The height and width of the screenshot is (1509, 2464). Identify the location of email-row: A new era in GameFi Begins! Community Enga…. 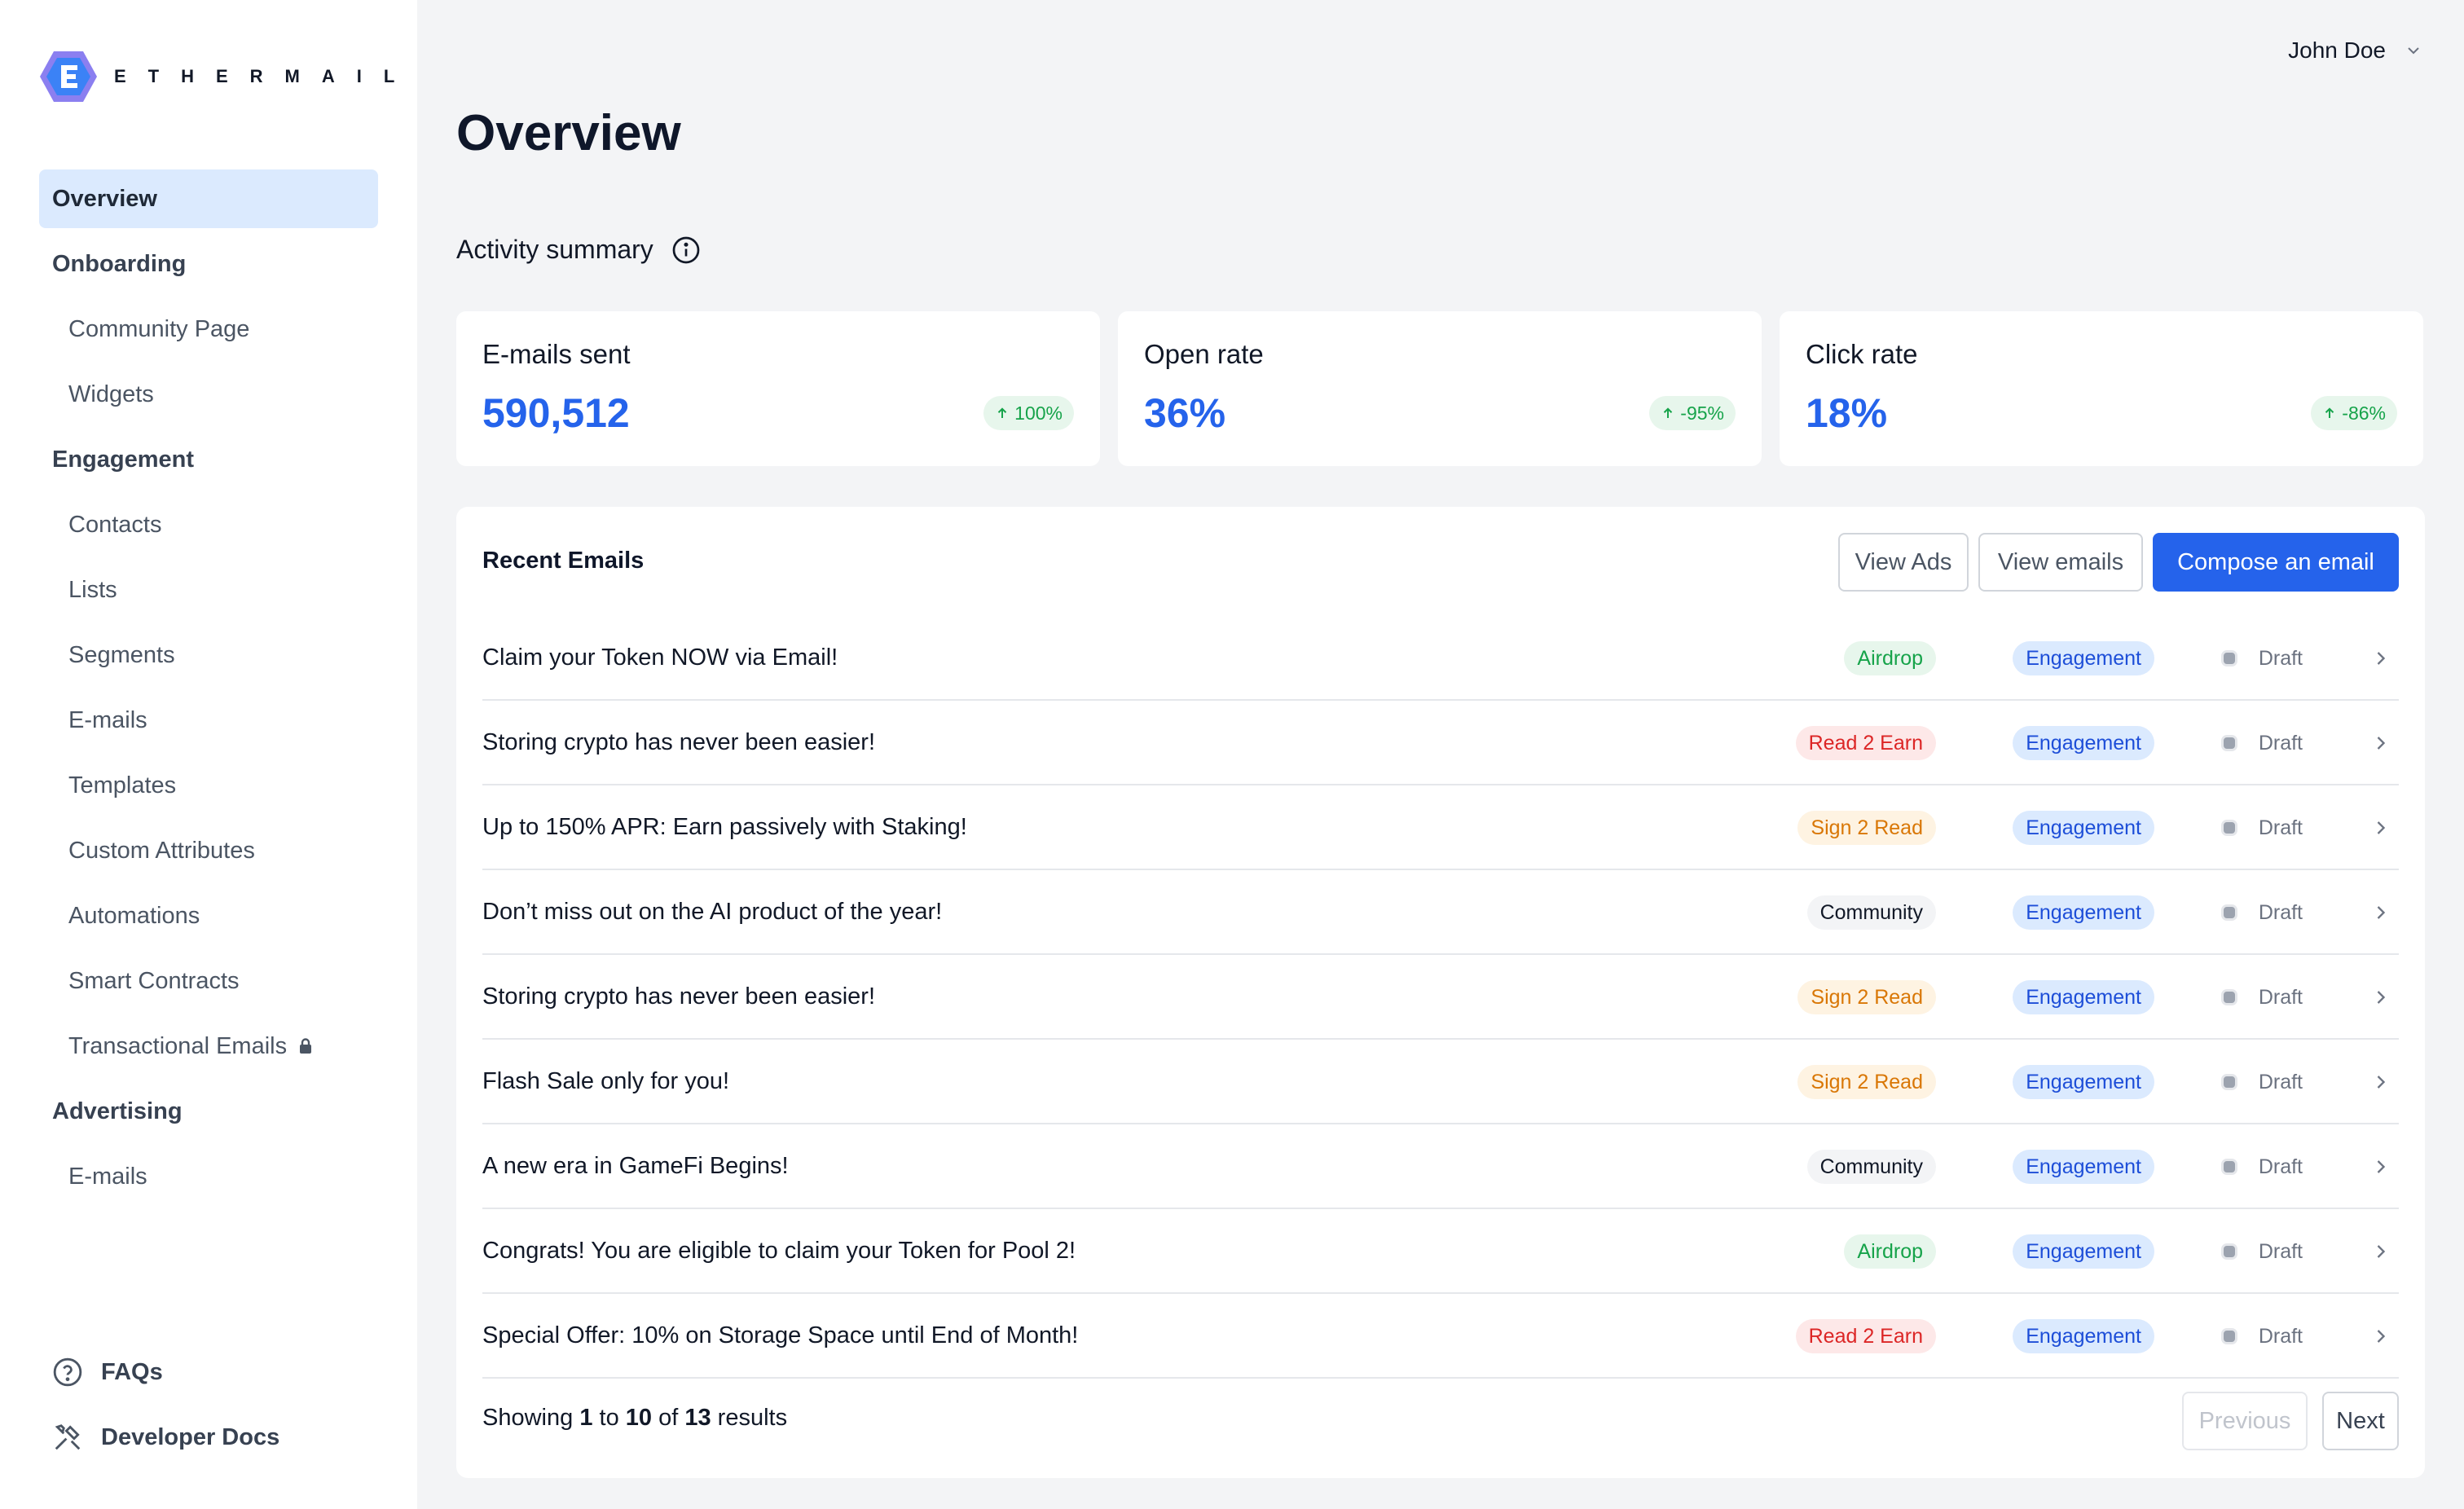
(1440, 1166).